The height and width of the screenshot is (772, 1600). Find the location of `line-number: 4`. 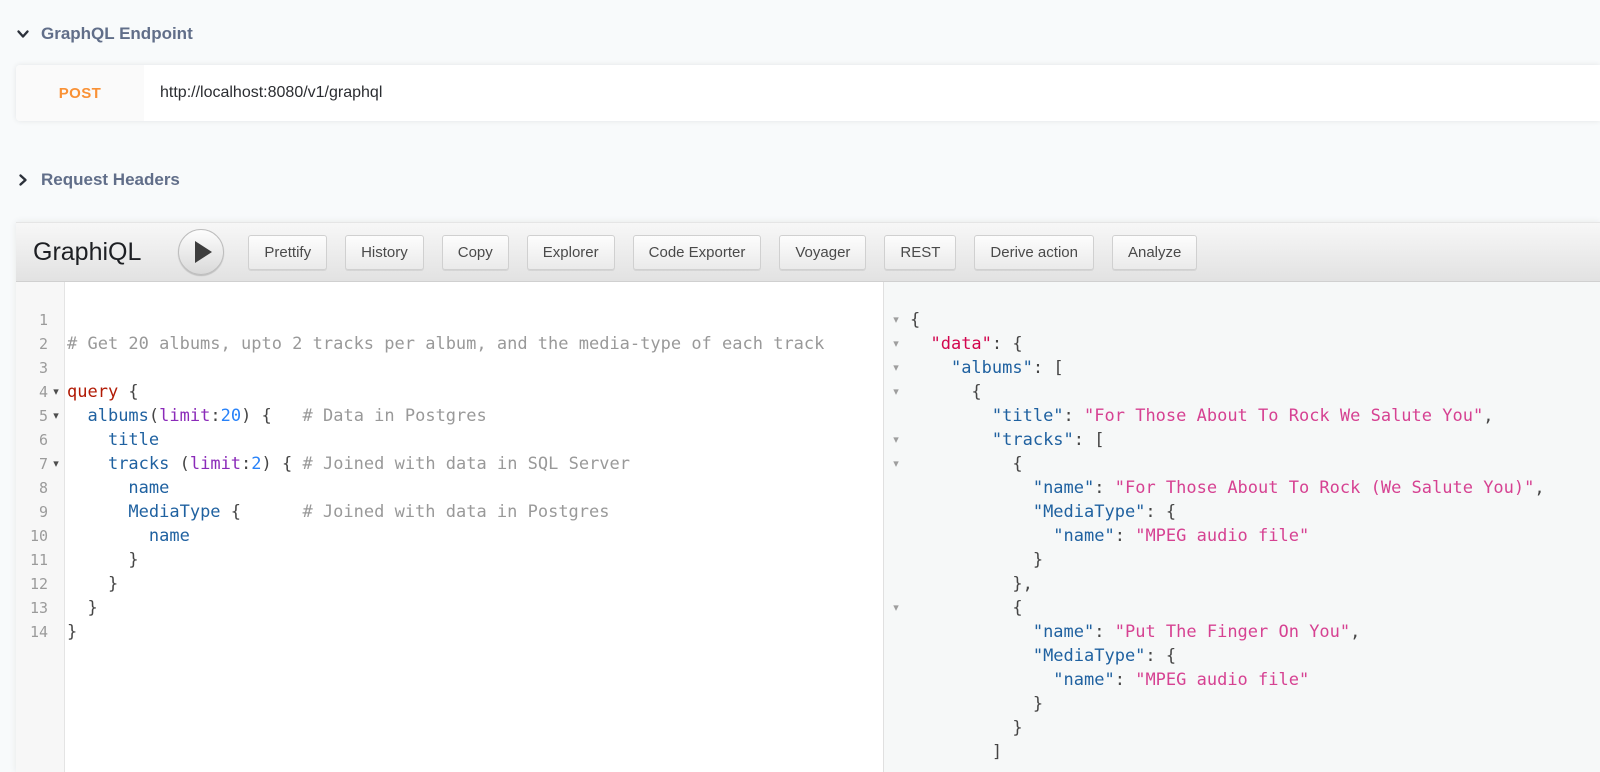

line-number: 4 is located at coordinates (43, 392).